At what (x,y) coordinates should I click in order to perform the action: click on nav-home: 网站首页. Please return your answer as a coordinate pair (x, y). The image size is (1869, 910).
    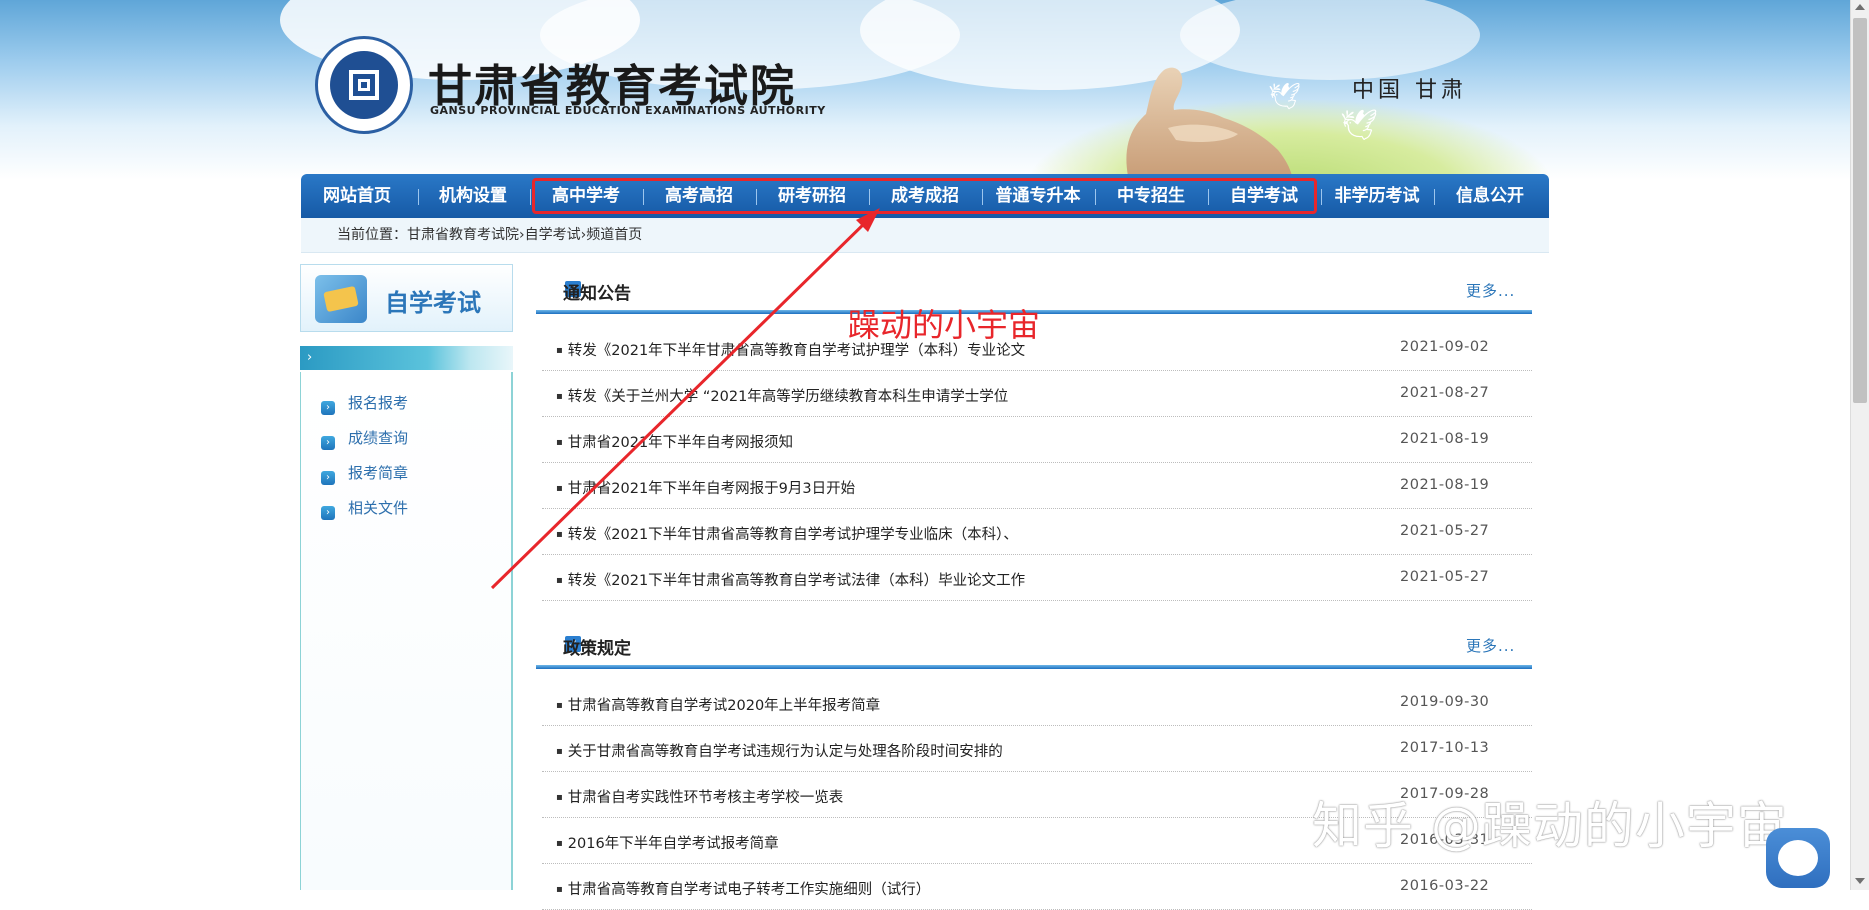
    Looking at the image, I should click on (357, 196).